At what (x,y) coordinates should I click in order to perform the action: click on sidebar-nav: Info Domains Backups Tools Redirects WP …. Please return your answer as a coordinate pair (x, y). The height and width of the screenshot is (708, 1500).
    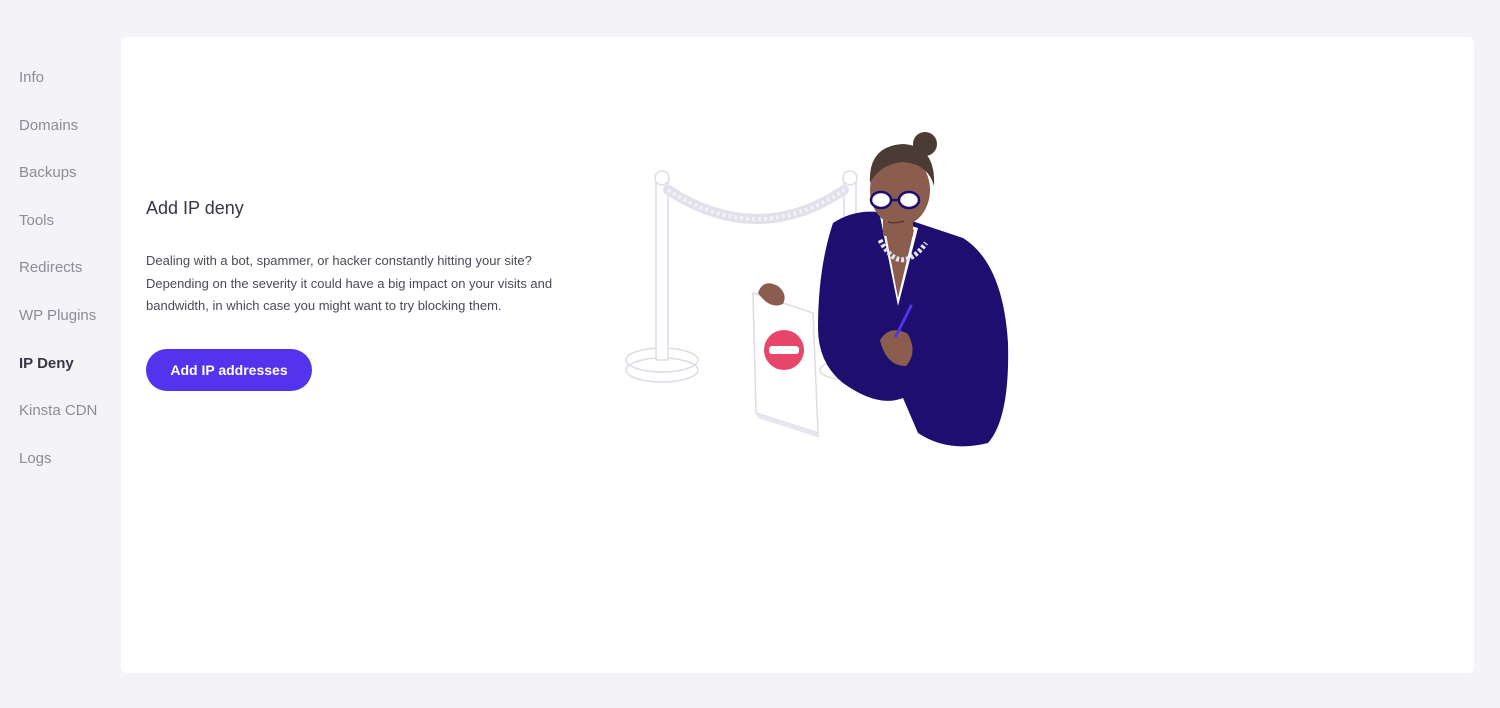
    Looking at the image, I should click on (60, 354).